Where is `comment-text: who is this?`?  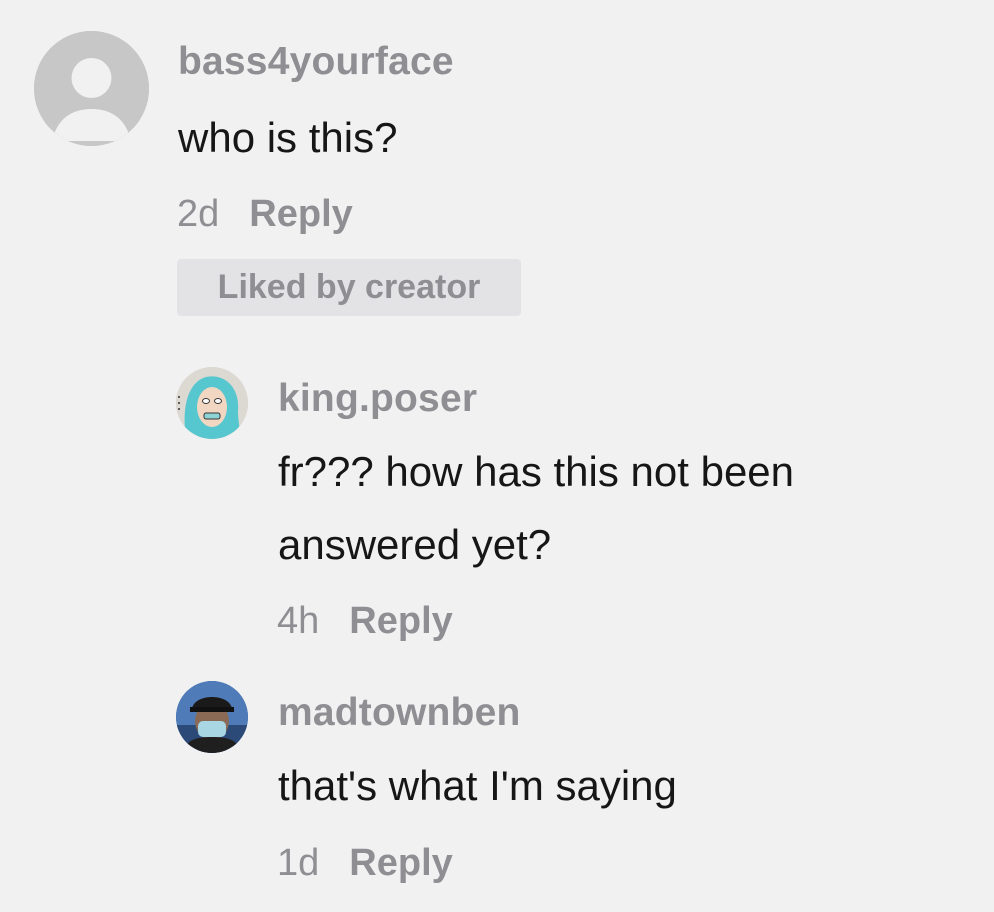 comment-text: who is this? is located at coordinates (288, 137).